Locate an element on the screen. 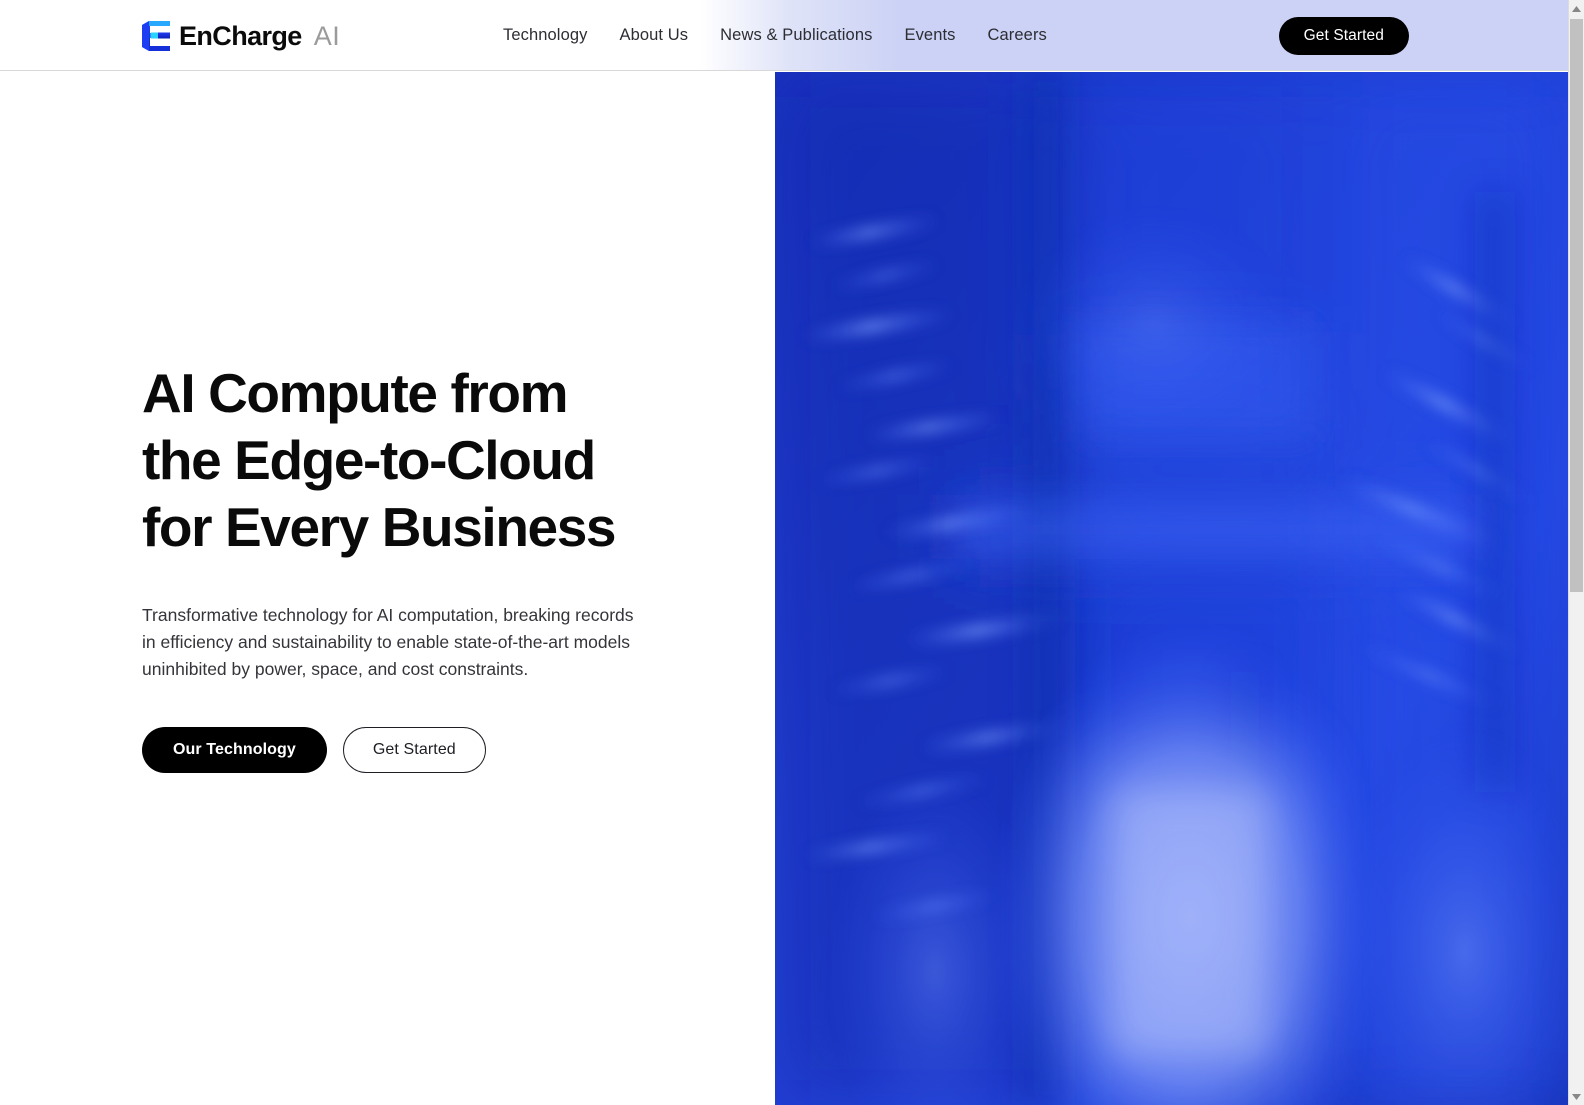  logo-wordmark-suffix: AI is located at coordinates (327, 35).